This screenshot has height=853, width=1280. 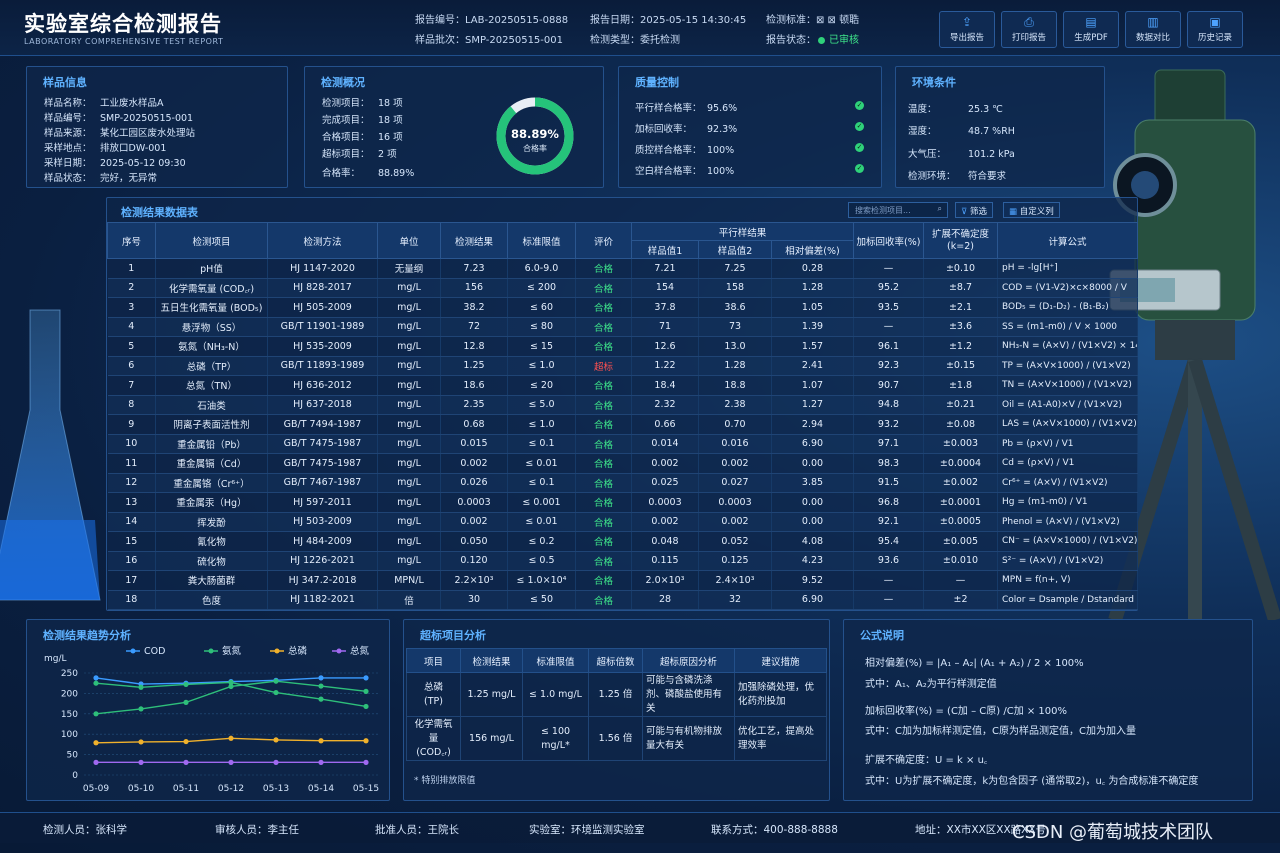 I want to click on table-cell: 32, so click(x=735, y=600).